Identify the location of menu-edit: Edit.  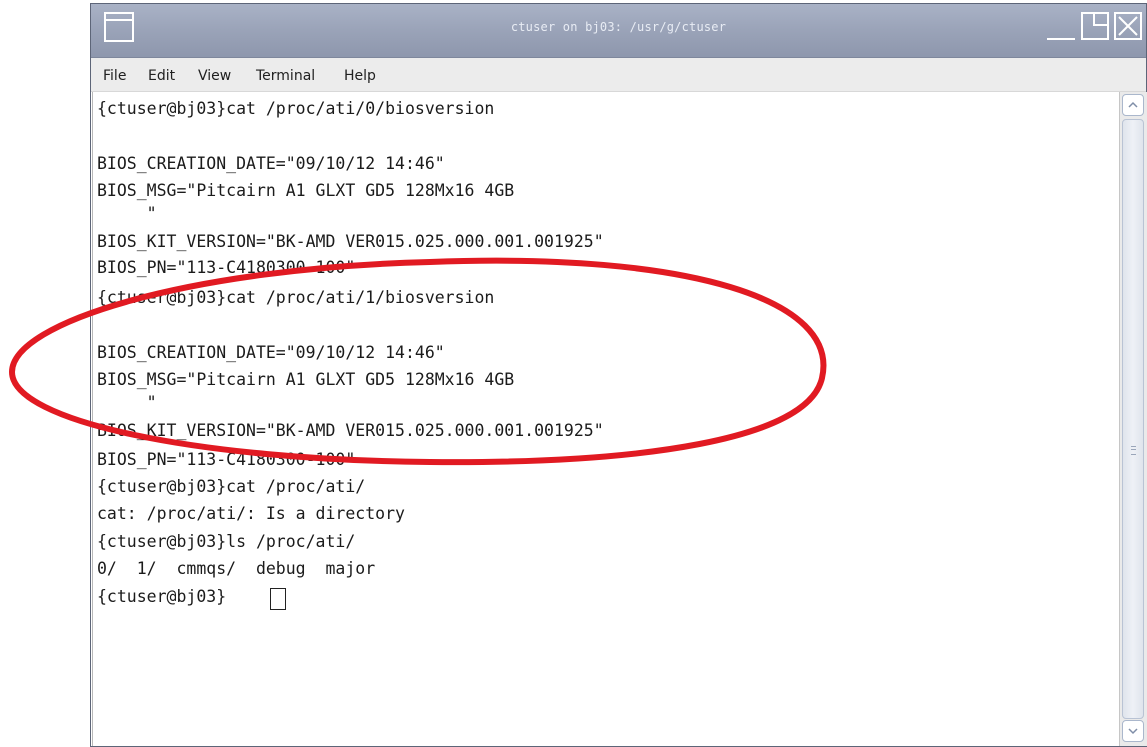
(161, 76).